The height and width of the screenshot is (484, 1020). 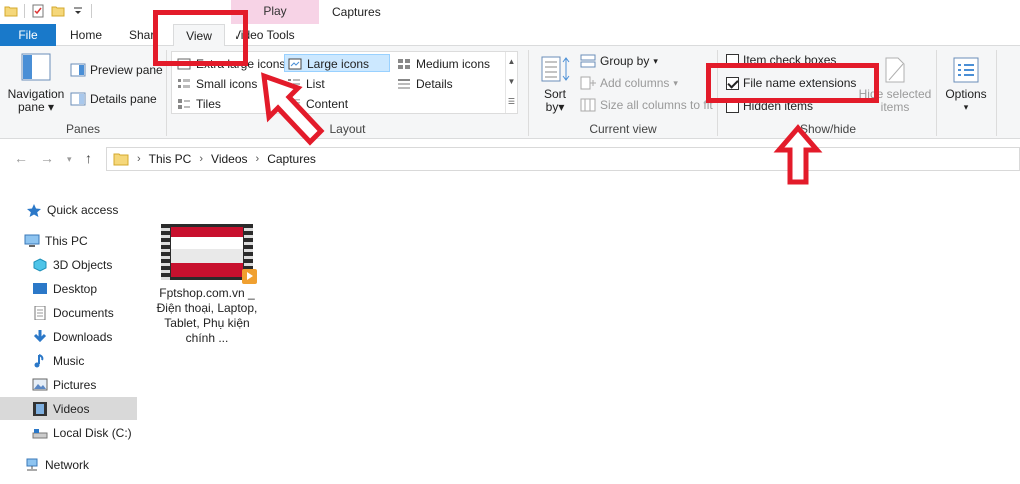 What do you see at coordinates (229, 159) in the screenshot?
I see `breadcrumb-videos: Videos` at bounding box center [229, 159].